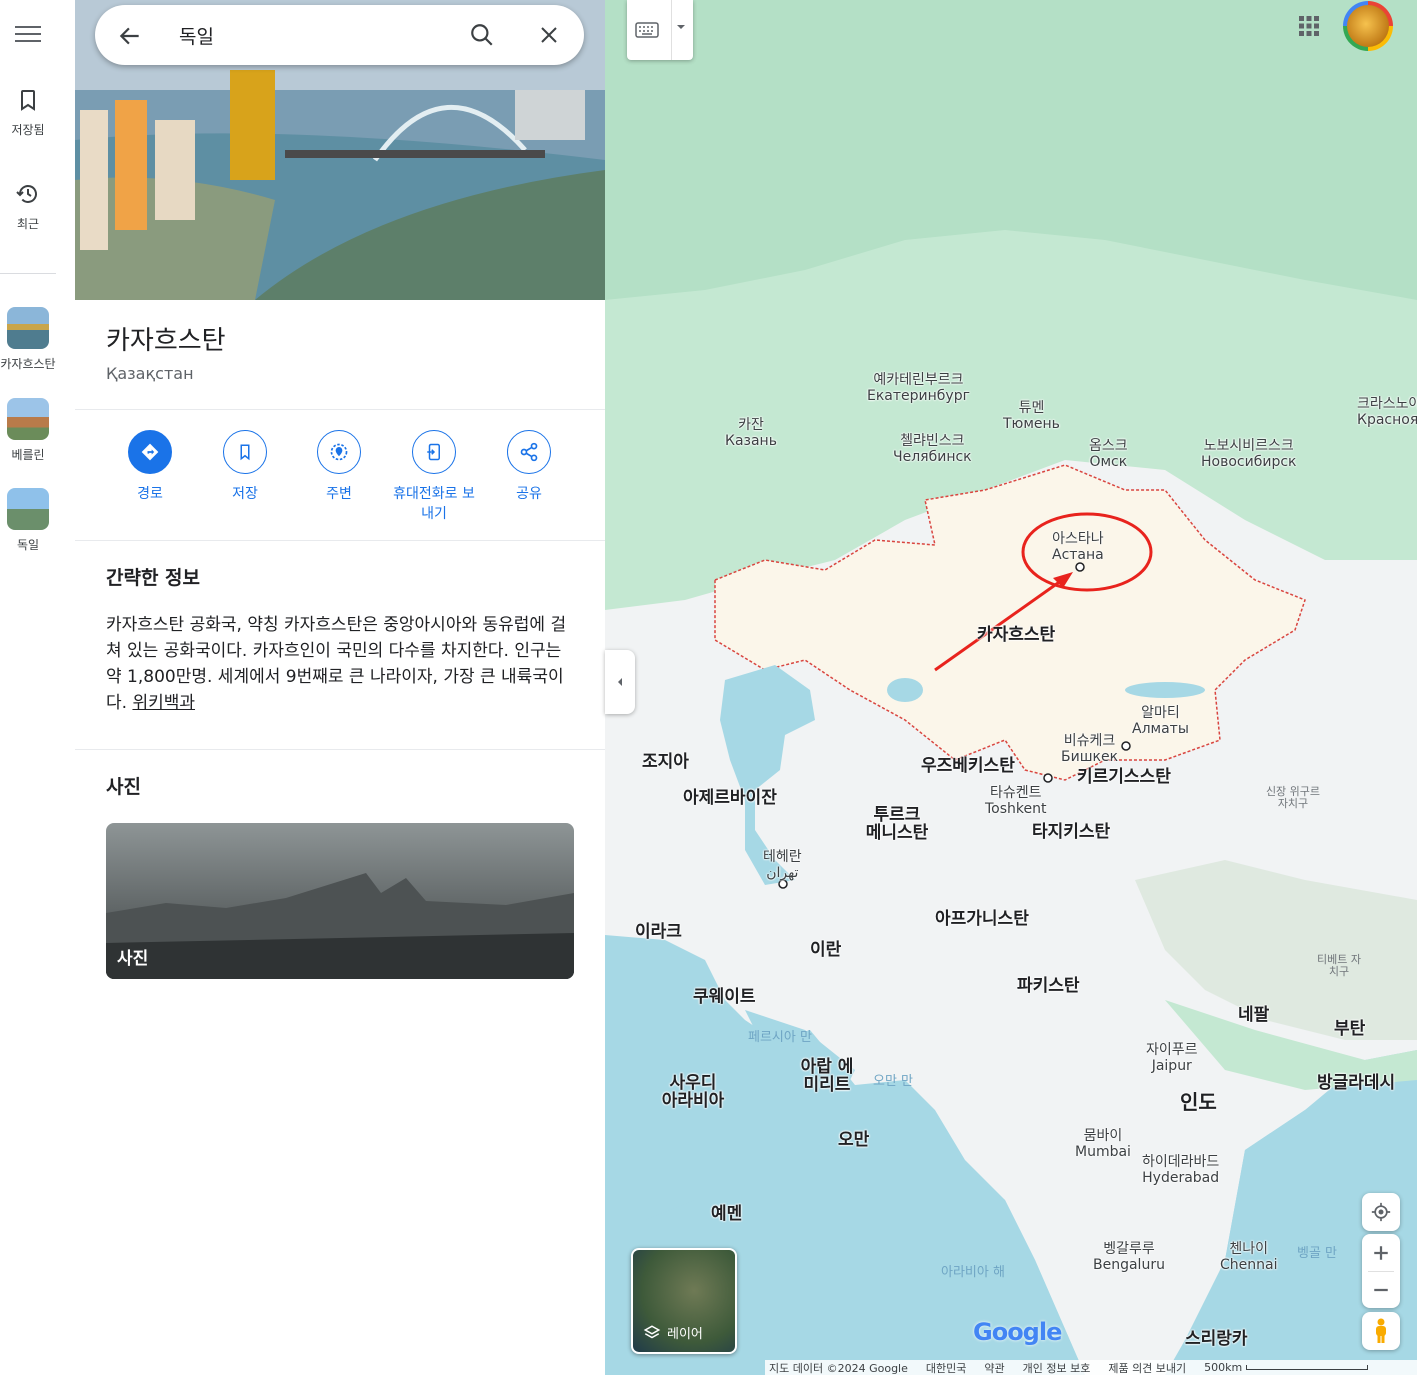 The height and width of the screenshot is (1376, 1417). What do you see at coordinates (433, 452) in the screenshot?
I see `send-to-phone-icon` at bounding box center [433, 452].